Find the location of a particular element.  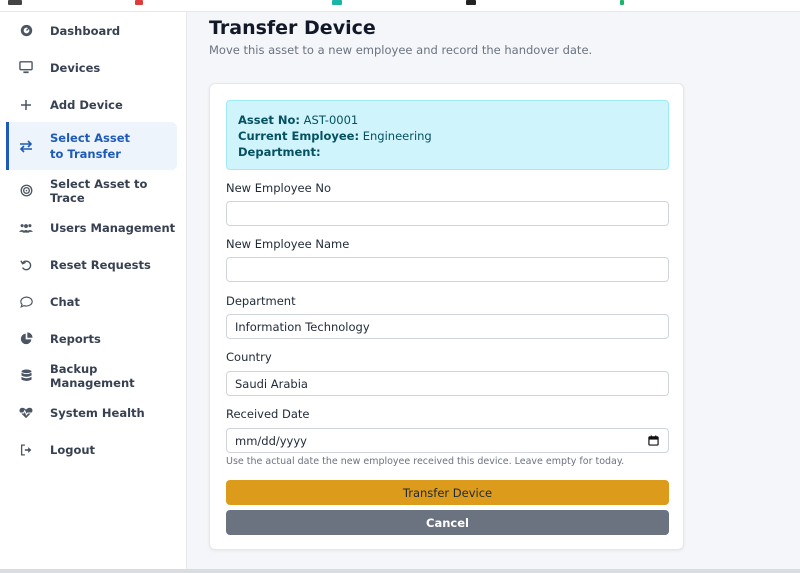

sidebar-item-dashboard: Dashboard is located at coordinates (91, 30).